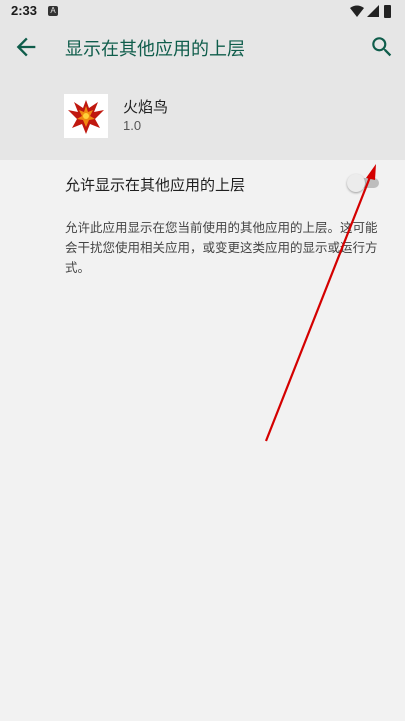 The width and height of the screenshot is (405, 721). What do you see at coordinates (53, 11) in the screenshot?
I see `notification-icon: A` at bounding box center [53, 11].